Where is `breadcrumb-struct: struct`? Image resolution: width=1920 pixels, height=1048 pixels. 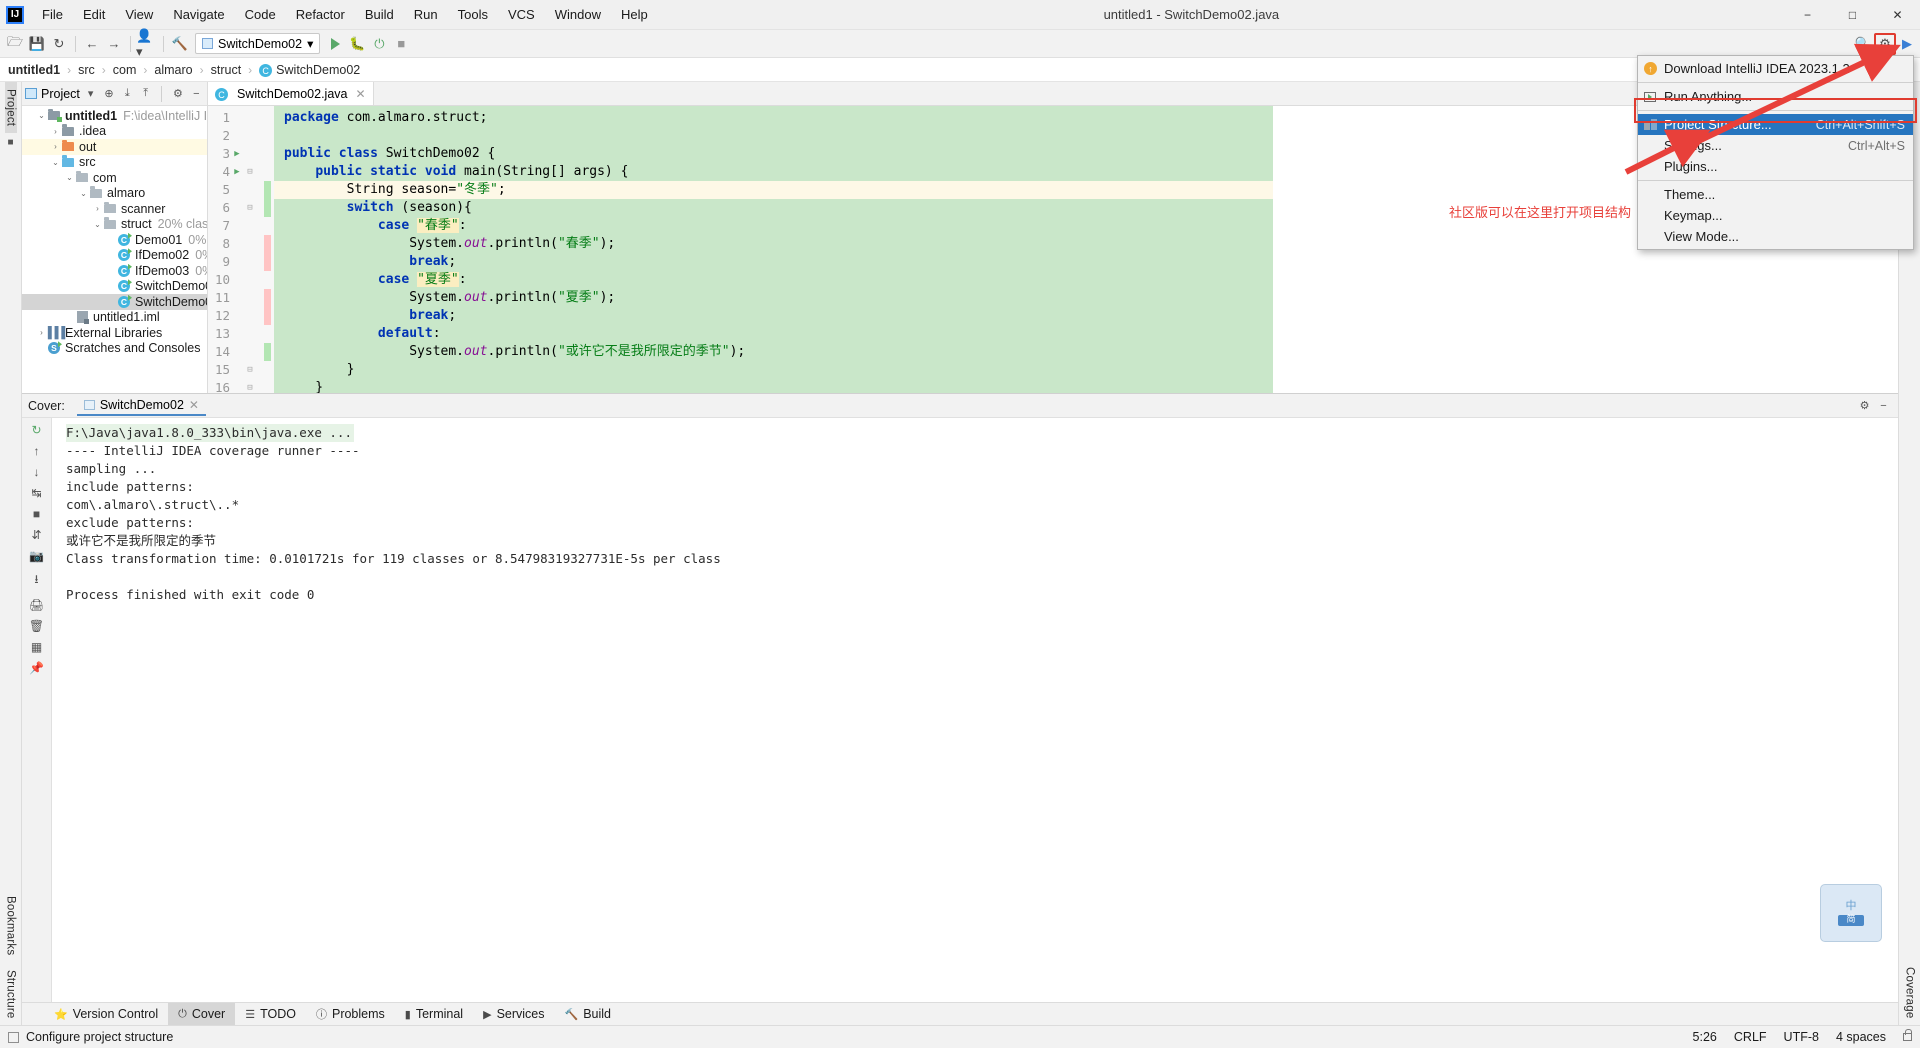
breadcrumb-struct: struct is located at coordinates (226, 70).